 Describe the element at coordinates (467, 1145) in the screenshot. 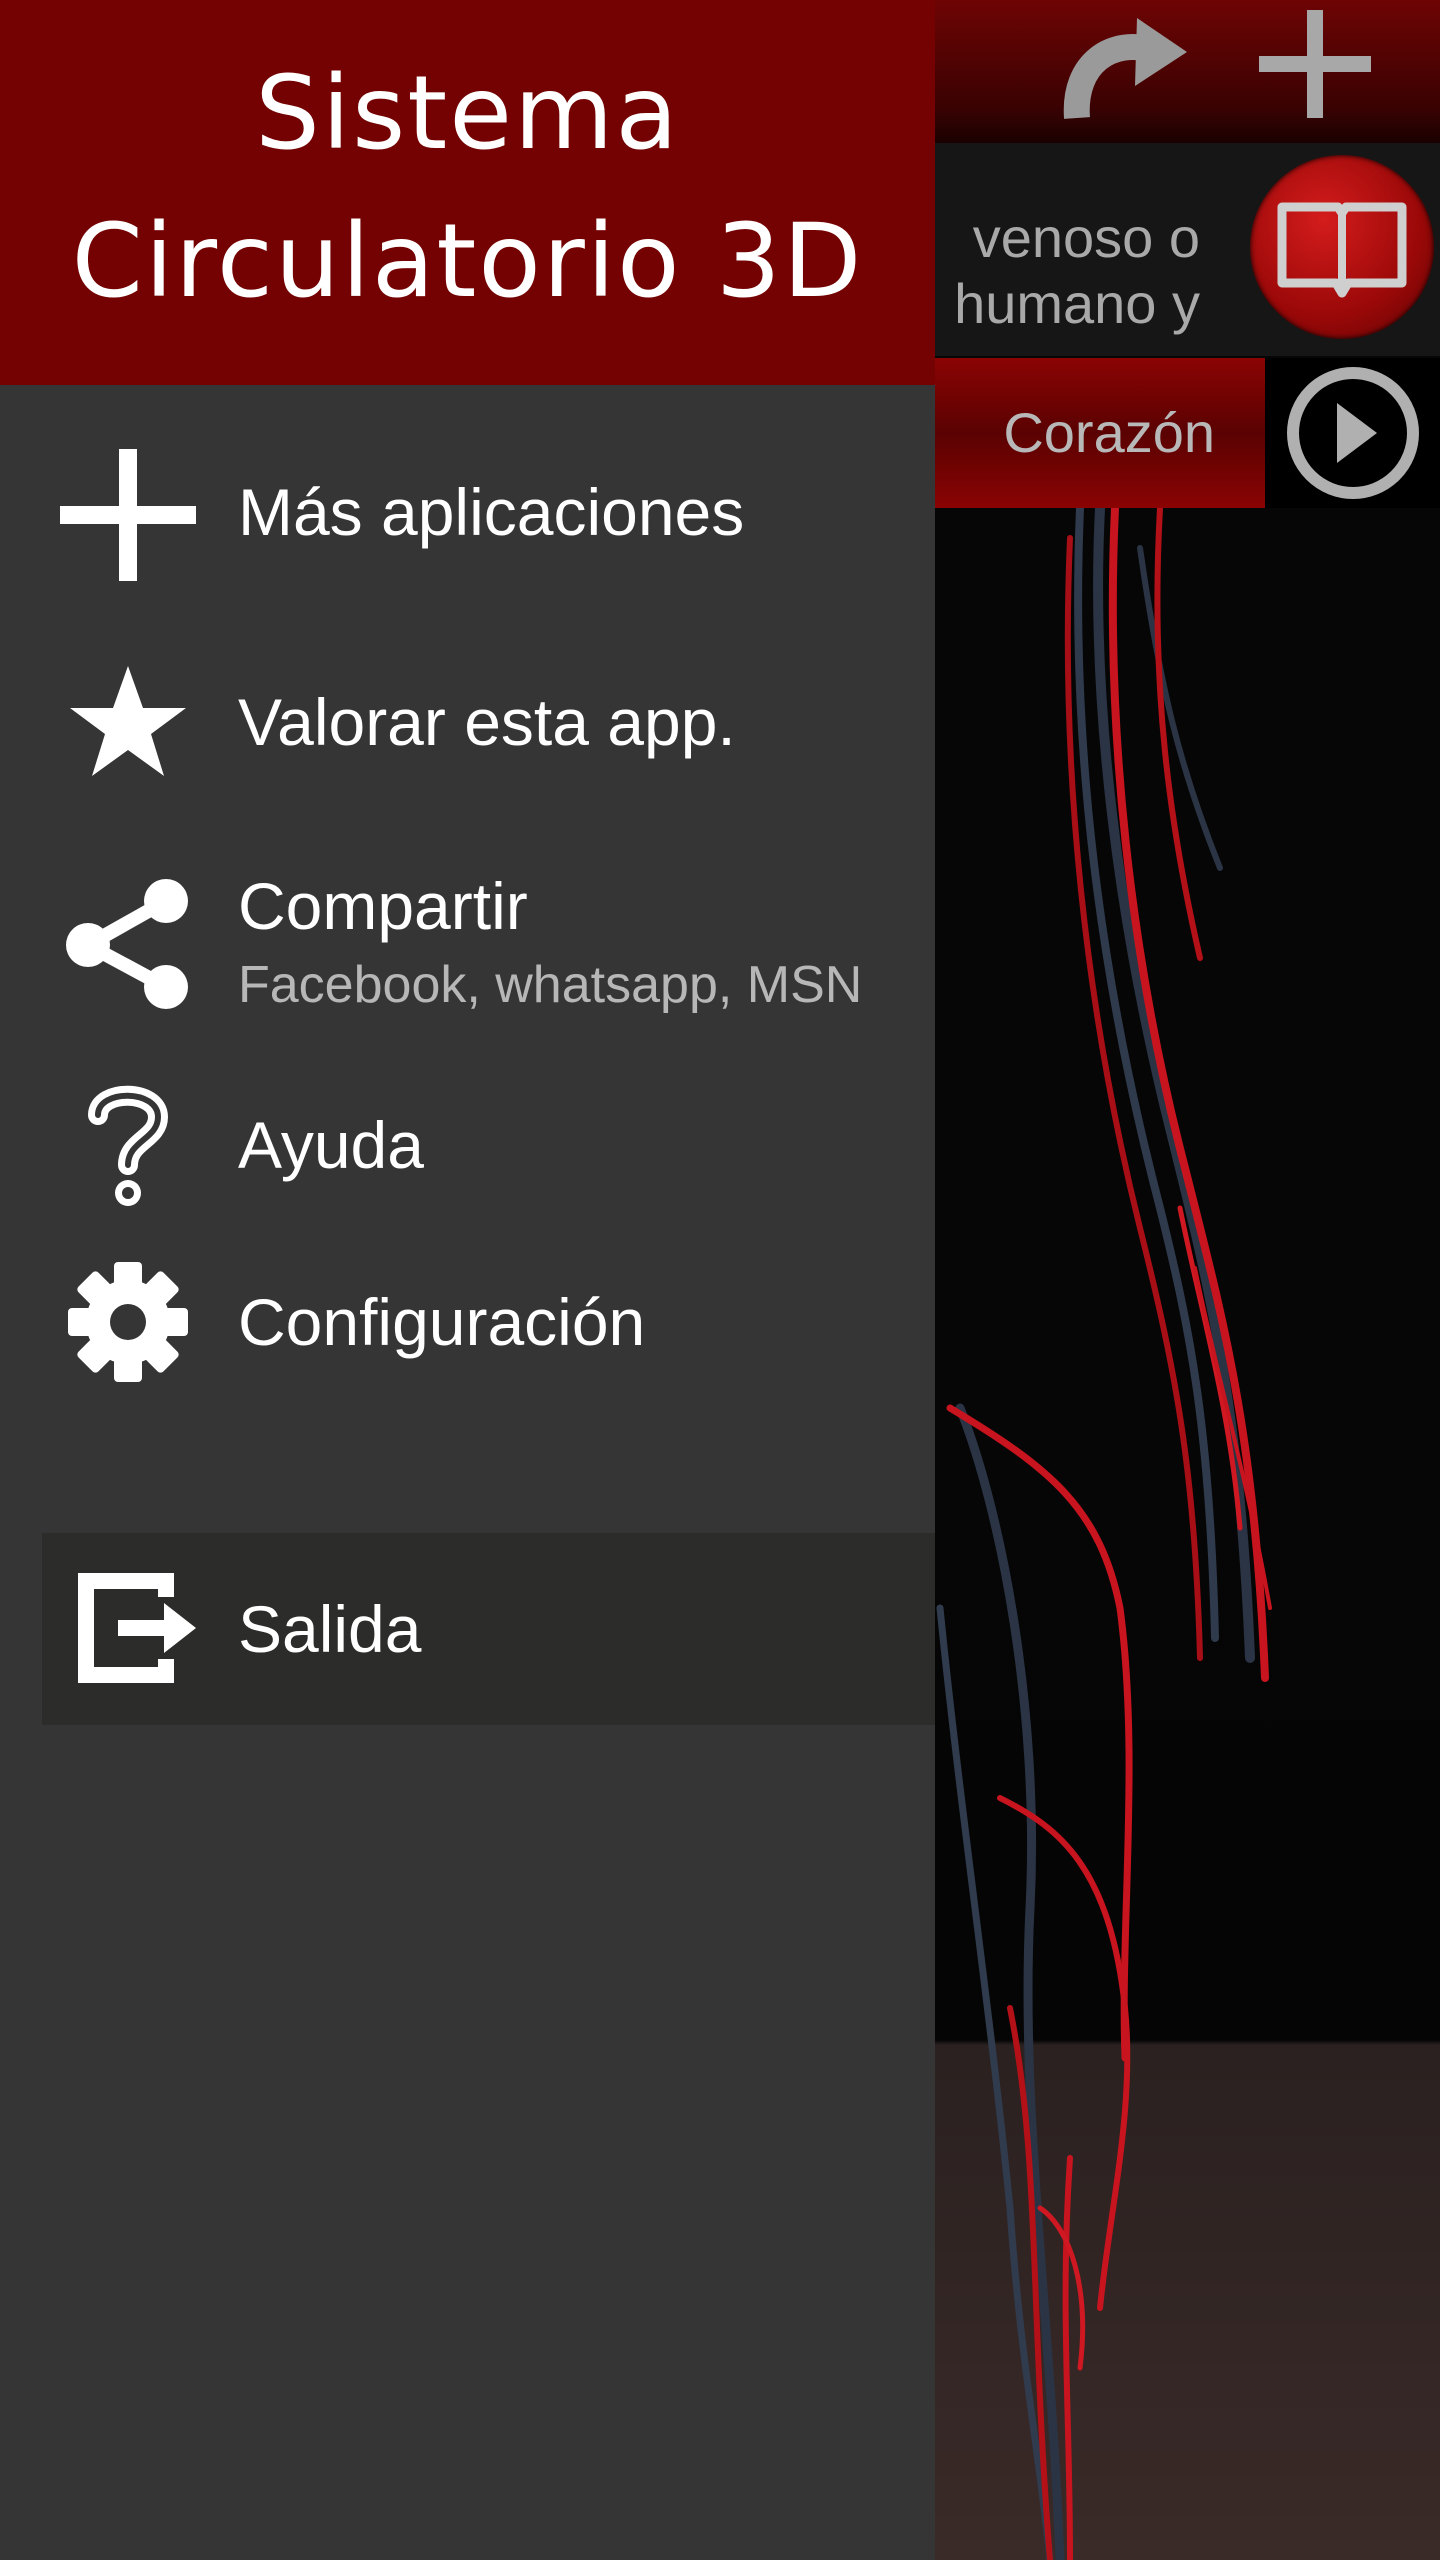

I see `menu-item-help: Ayuda` at that location.